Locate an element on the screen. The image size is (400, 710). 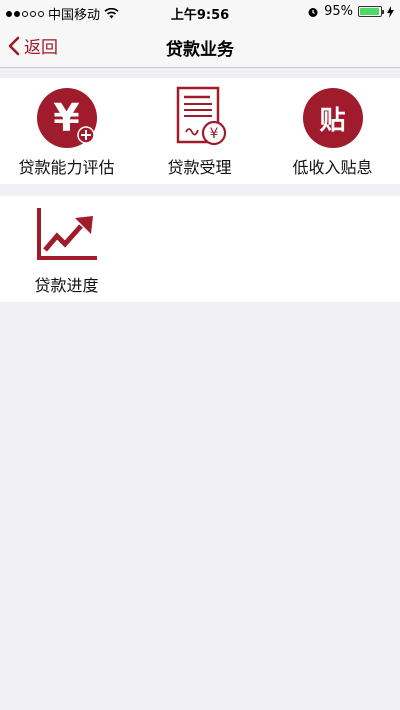
charging-bolt-icon is located at coordinates (390, 11).